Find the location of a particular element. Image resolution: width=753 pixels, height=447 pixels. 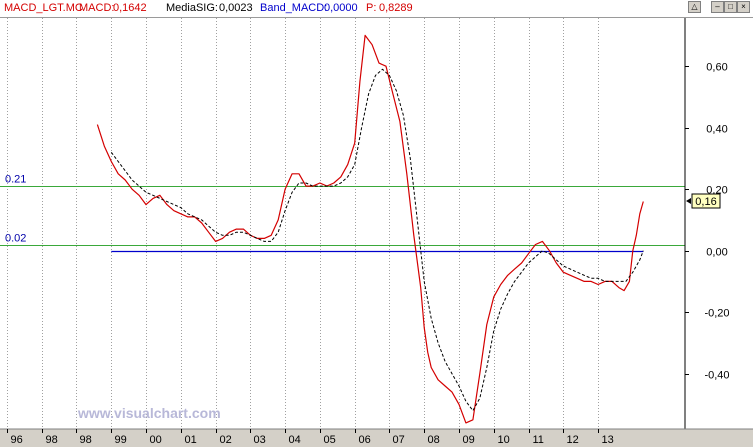

y-tick-label: 0,40 is located at coordinates (716, 130).